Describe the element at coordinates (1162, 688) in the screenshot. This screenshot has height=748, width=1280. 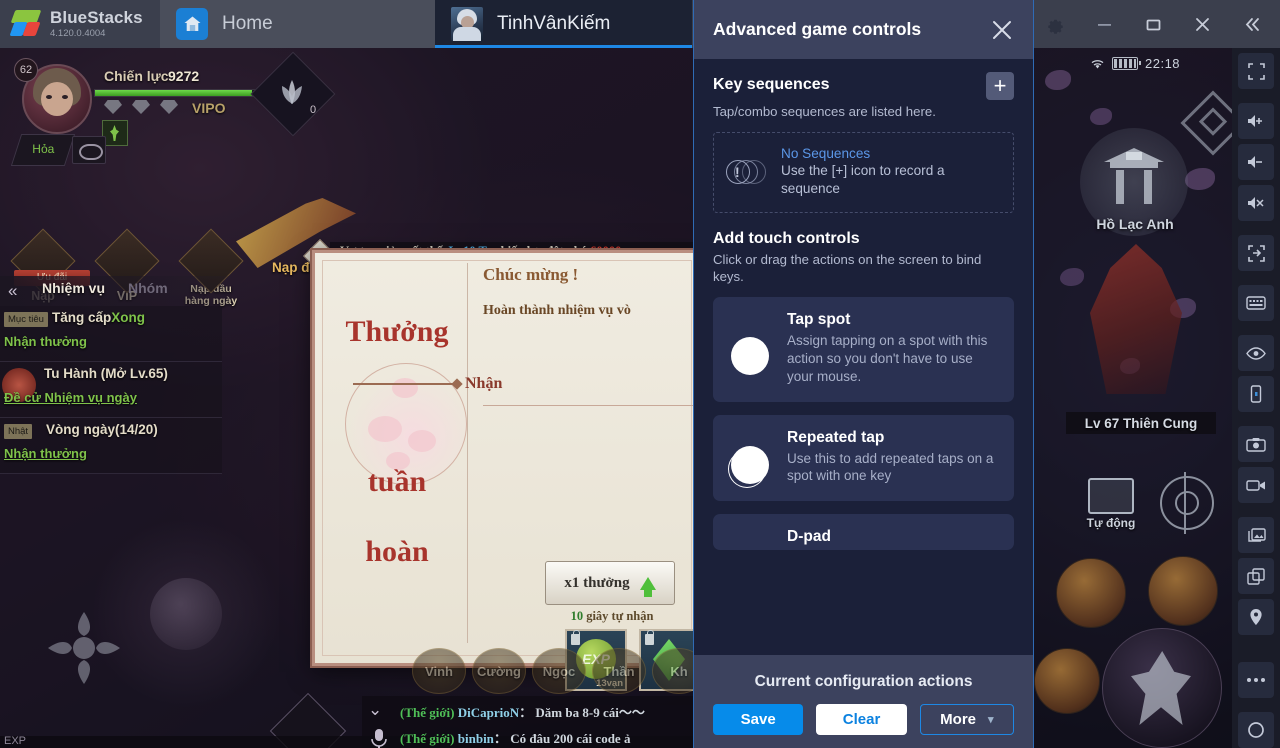
I see `ultimate-skill-button` at that location.